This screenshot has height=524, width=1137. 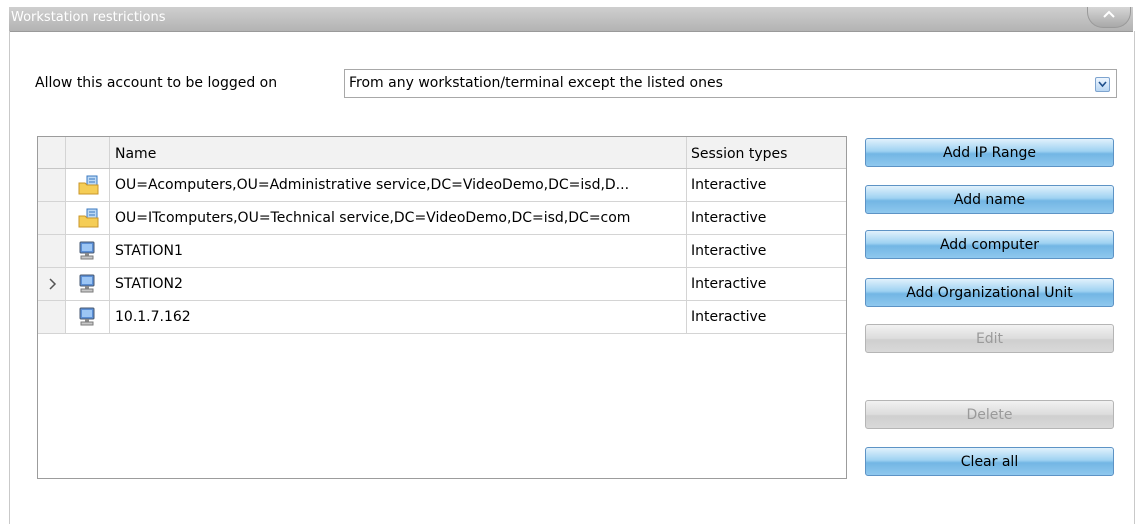 I want to click on column-header-session-types: Session types, so click(x=765, y=152).